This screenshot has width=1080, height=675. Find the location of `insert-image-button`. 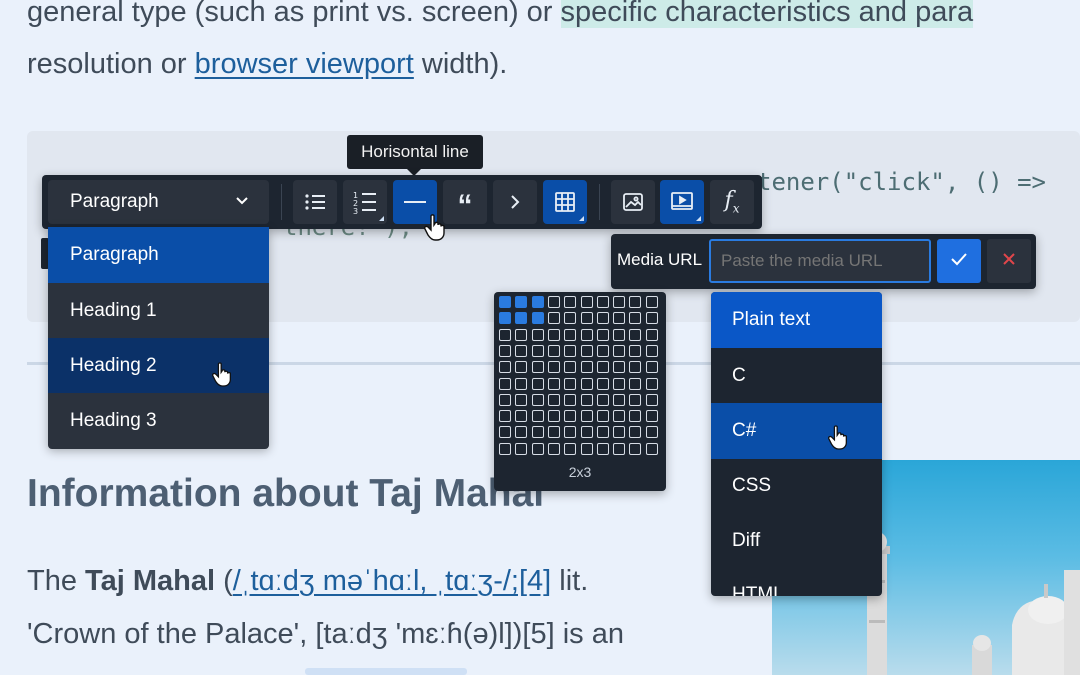

insert-image-button is located at coordinates (633, 202).